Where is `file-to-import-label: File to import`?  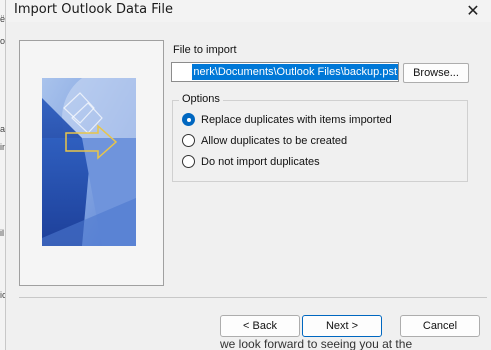
file-to-import-label: File to import is located at coordinates (205, 50).